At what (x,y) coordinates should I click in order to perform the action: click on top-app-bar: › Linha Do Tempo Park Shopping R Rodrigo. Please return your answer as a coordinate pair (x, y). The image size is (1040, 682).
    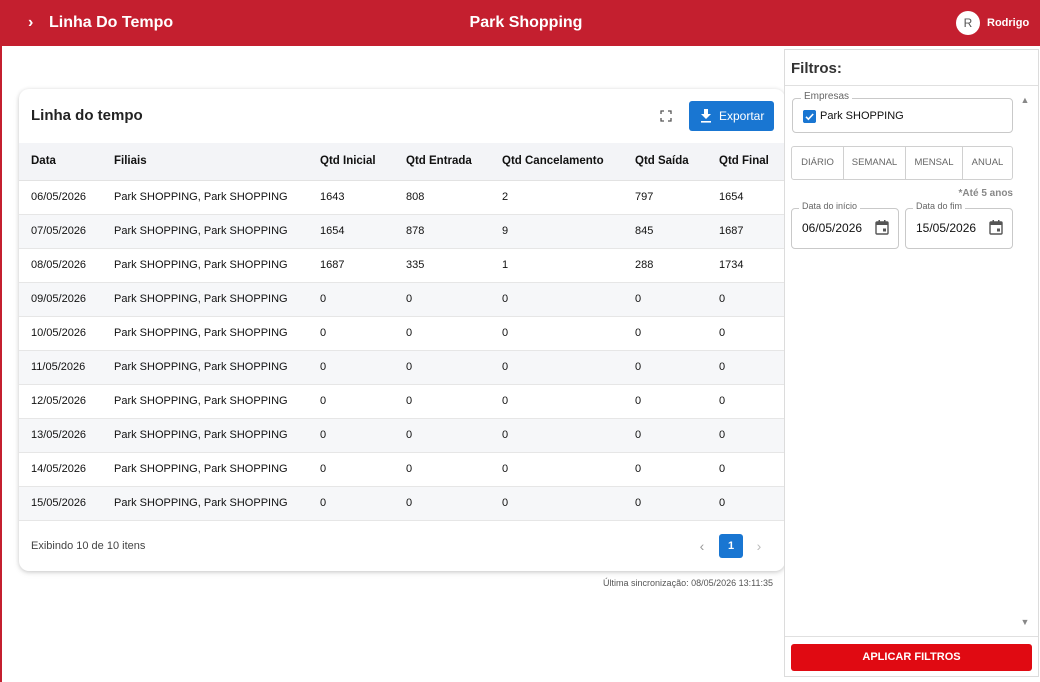
    Looking at the image, I should click on (520, 23).